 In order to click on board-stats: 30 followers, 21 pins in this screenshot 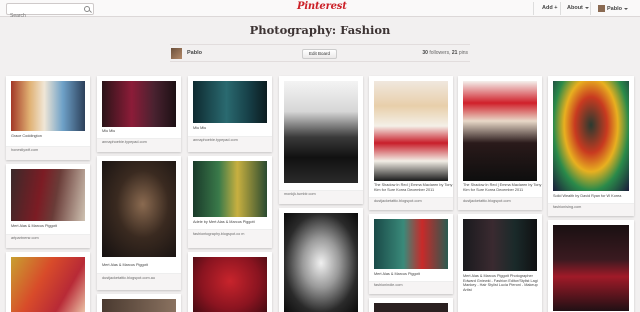, I will do `click(445, 53)`.